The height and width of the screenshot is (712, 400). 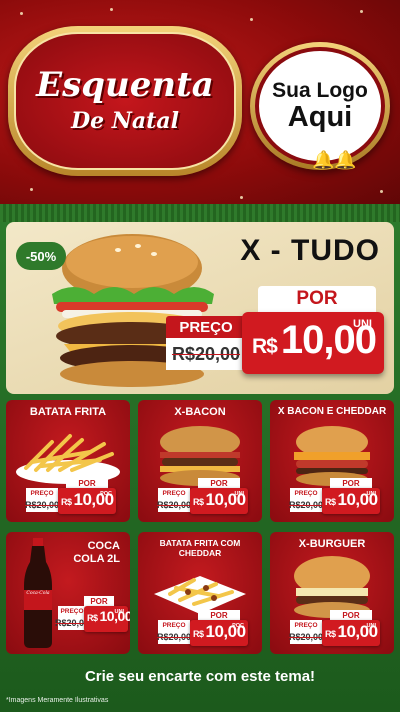 I want to click on product-card-x-bacon: X-BACON POR PREÇO R$20,00 UNI R$ 10,00, so click(x=200, y=461).